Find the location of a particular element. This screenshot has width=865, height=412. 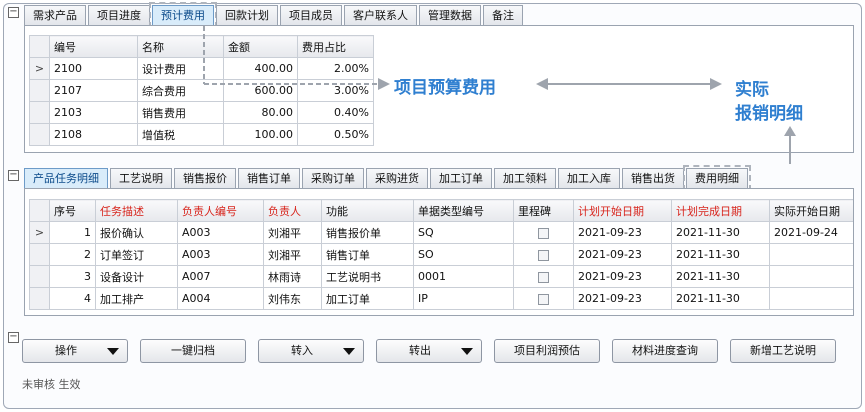

cell-function: 销售报价单 is located at coordinates (367, 232).